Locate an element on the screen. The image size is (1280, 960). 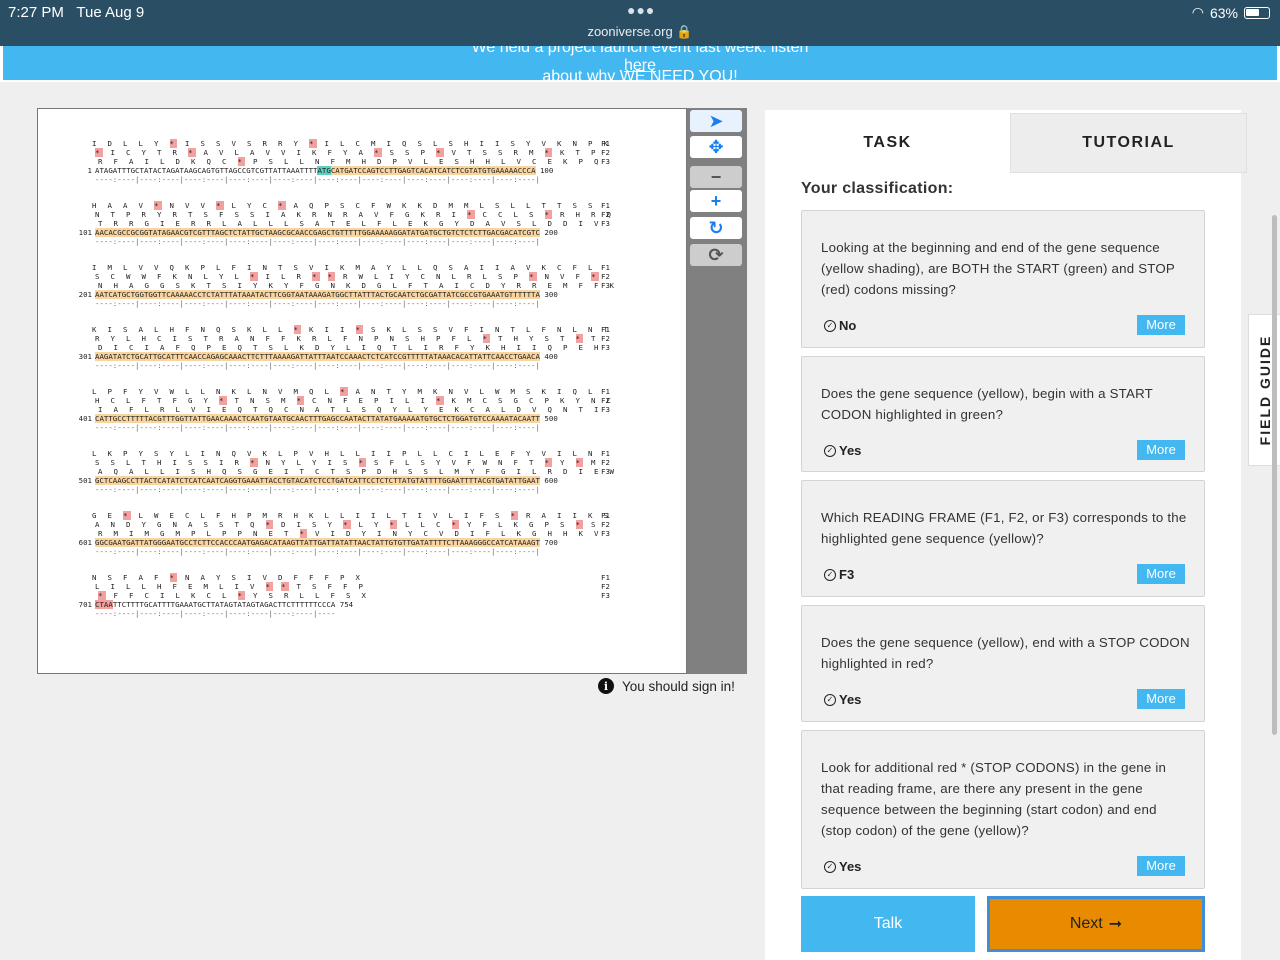
multitask-dots-icon: ●●● is located at coordinates (641, 10).